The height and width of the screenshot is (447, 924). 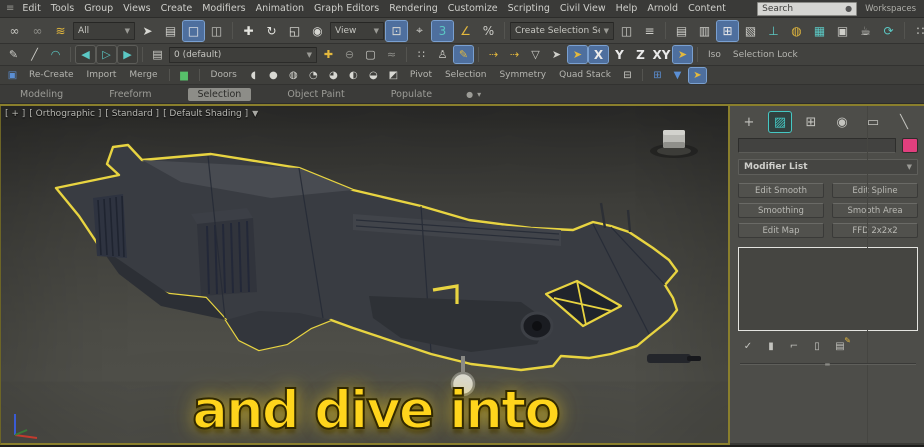 I want to click on viewport-menu-shading: [ Default Shading ], so click(x=205, y=114).